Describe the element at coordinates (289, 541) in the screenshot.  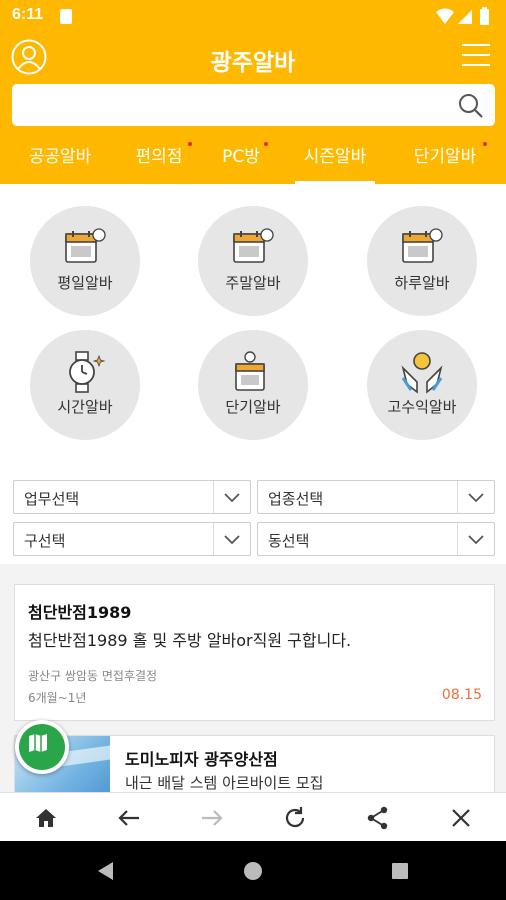
I see `select-value: 동선택` at that location.